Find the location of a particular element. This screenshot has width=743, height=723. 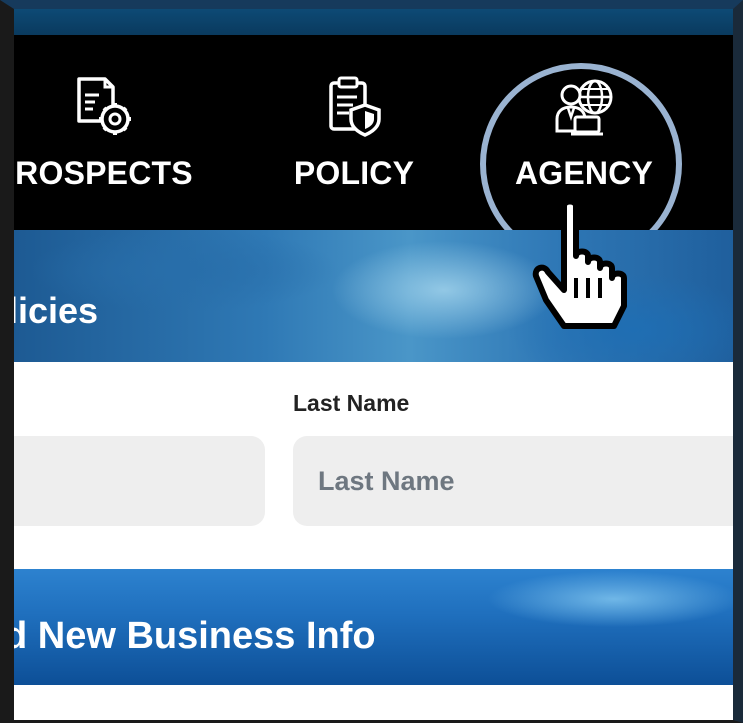

policy-shield-icon is located at coordinates (355, 106).